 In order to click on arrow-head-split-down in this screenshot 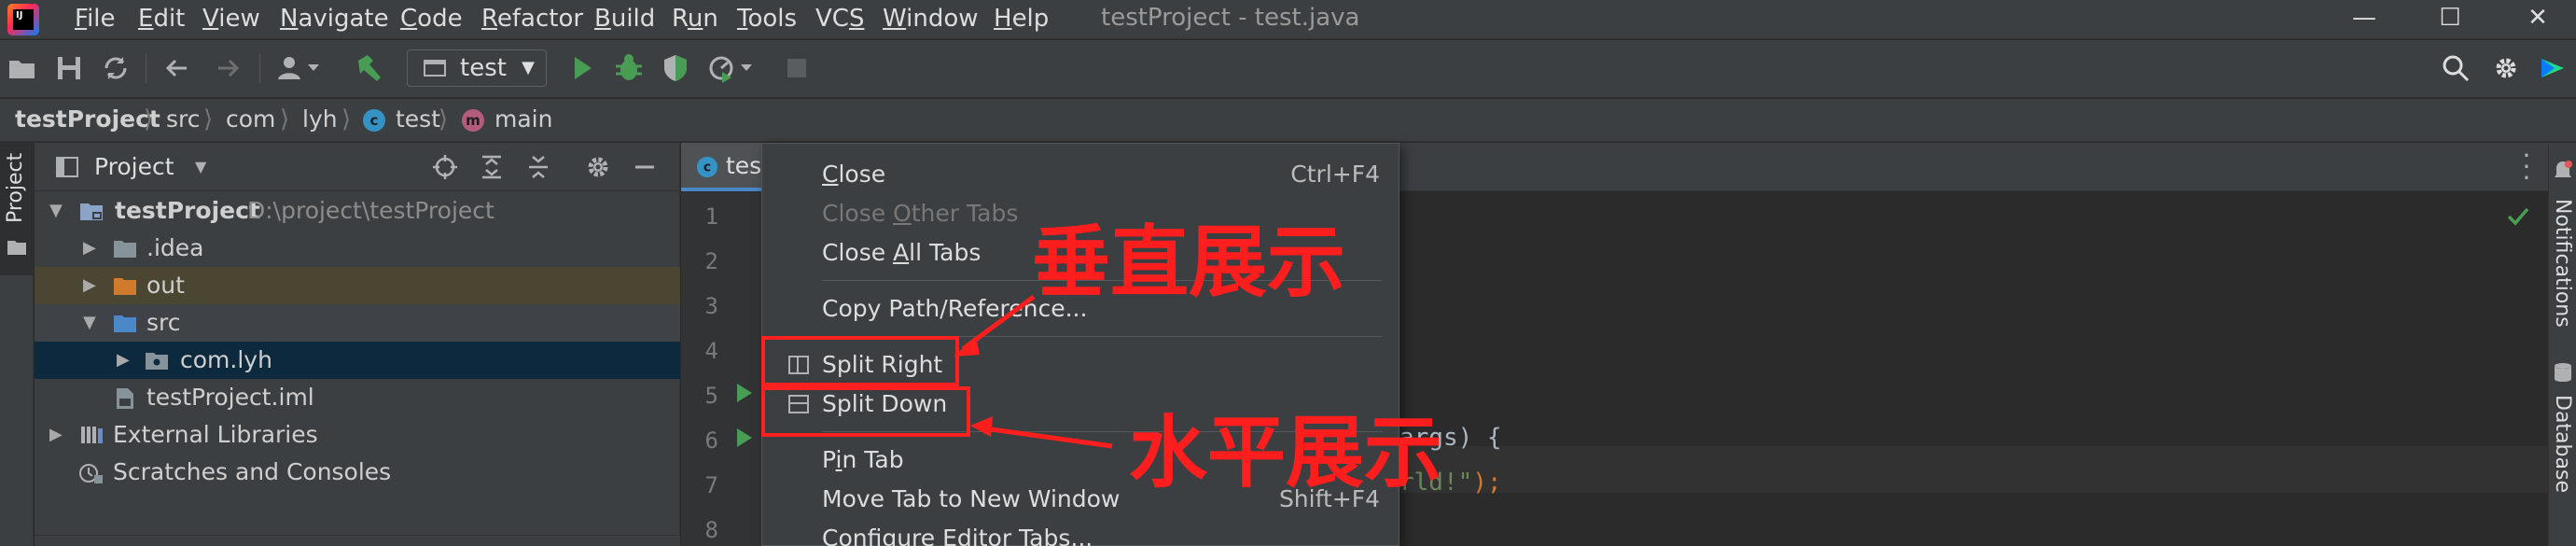, I will do `click(981, 426)`.